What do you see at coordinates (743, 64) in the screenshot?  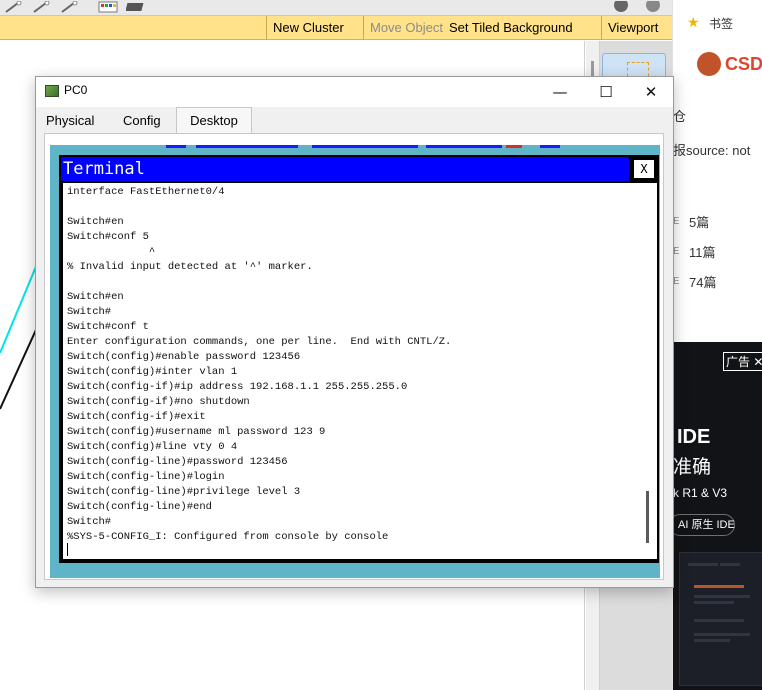 I see `brand-text: CSD` at bounding box center [743, 64].